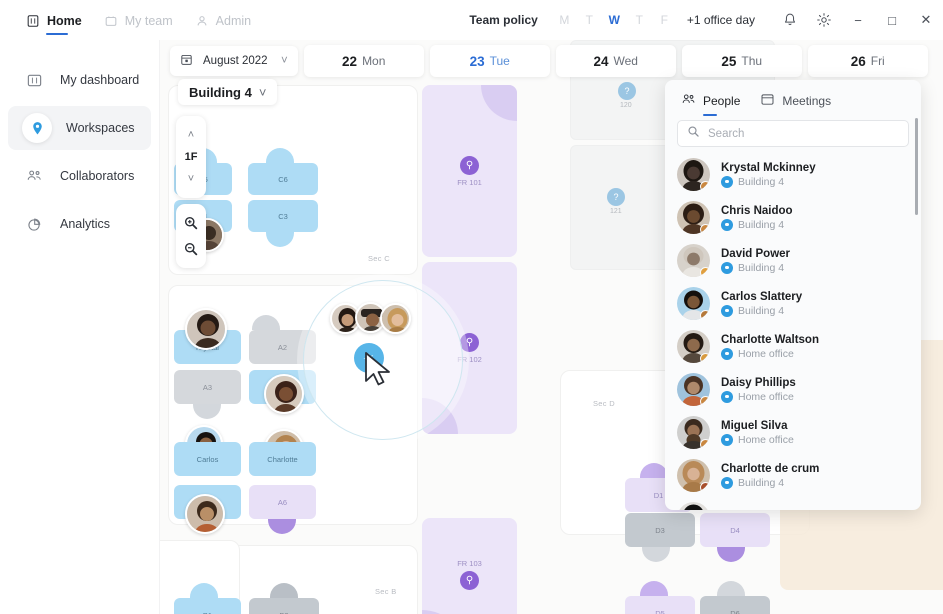  What do you see at coordinates (369, 358) in the screenshot?
I see `lens-desk-seat-badge: ⎈` at bounding box center [369, 358].